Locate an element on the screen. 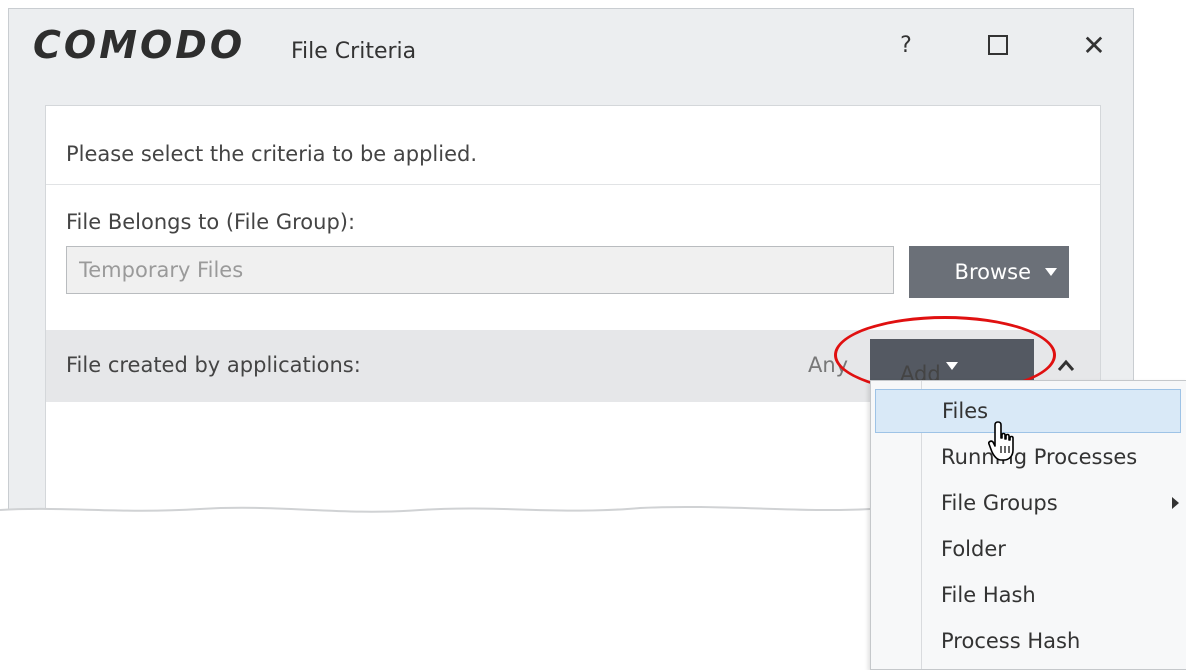 The image size is (1186, 670). browse-button: Browse is located at coordinates (989, 272).